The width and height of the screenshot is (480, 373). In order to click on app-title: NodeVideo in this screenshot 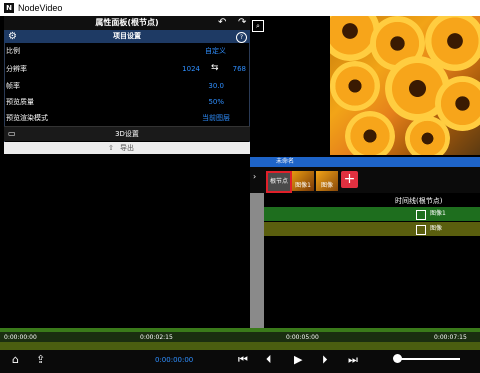, I will do `click(40, 8)`.